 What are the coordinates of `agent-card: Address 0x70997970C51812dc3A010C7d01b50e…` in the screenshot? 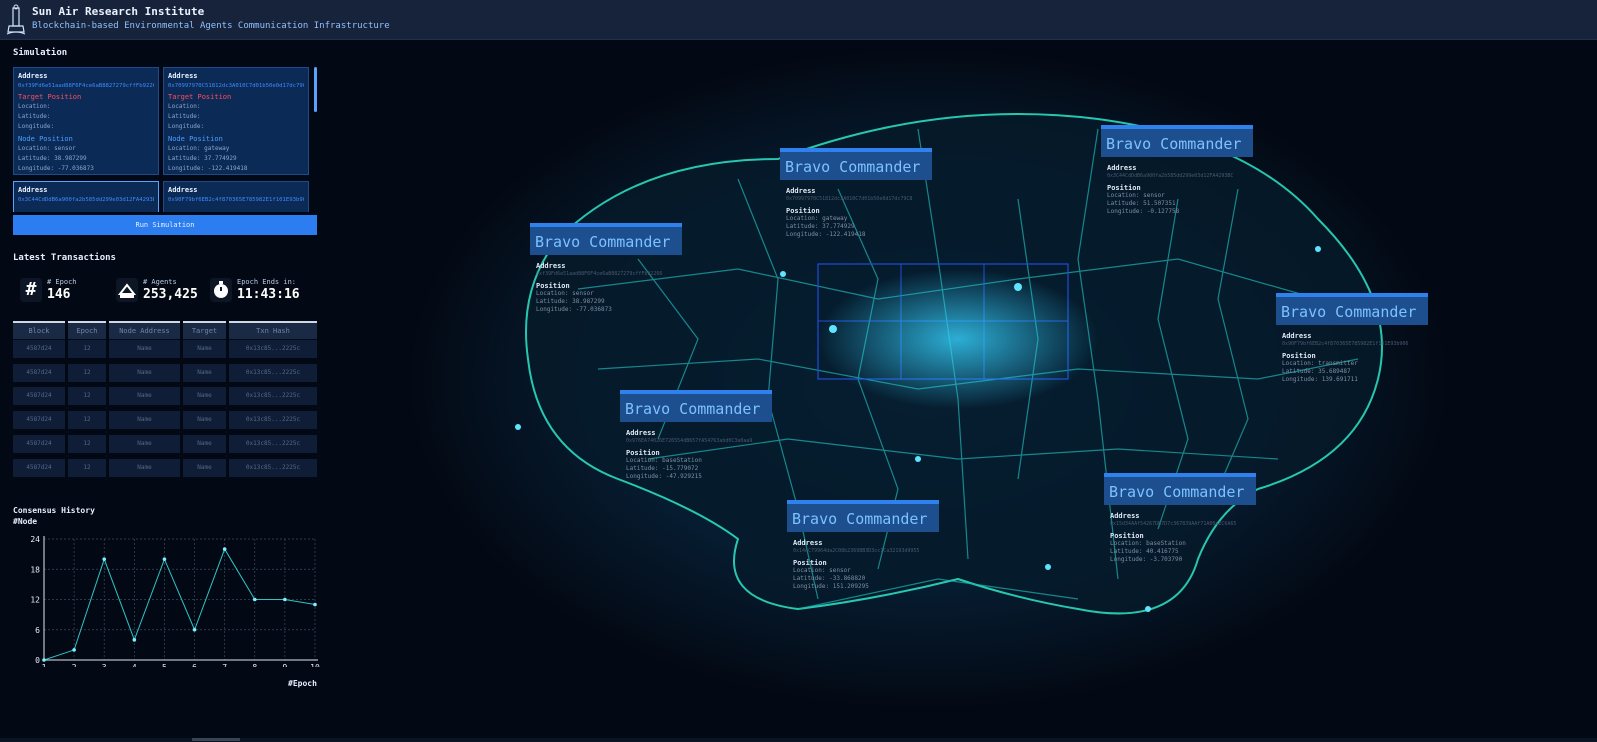 It's located at (236, 121).